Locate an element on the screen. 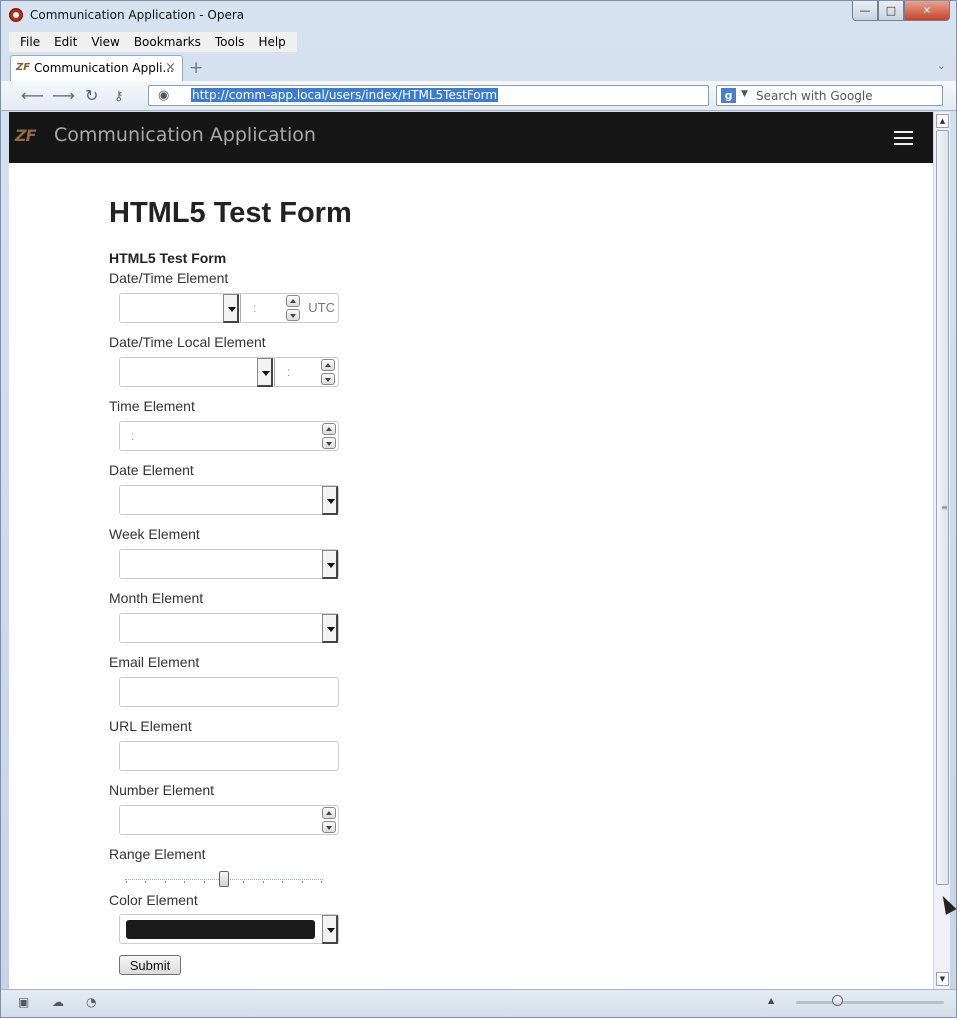 This screenshot has height=1018, width=957. menu-edit: Edit is located at coordinates (65, 42).